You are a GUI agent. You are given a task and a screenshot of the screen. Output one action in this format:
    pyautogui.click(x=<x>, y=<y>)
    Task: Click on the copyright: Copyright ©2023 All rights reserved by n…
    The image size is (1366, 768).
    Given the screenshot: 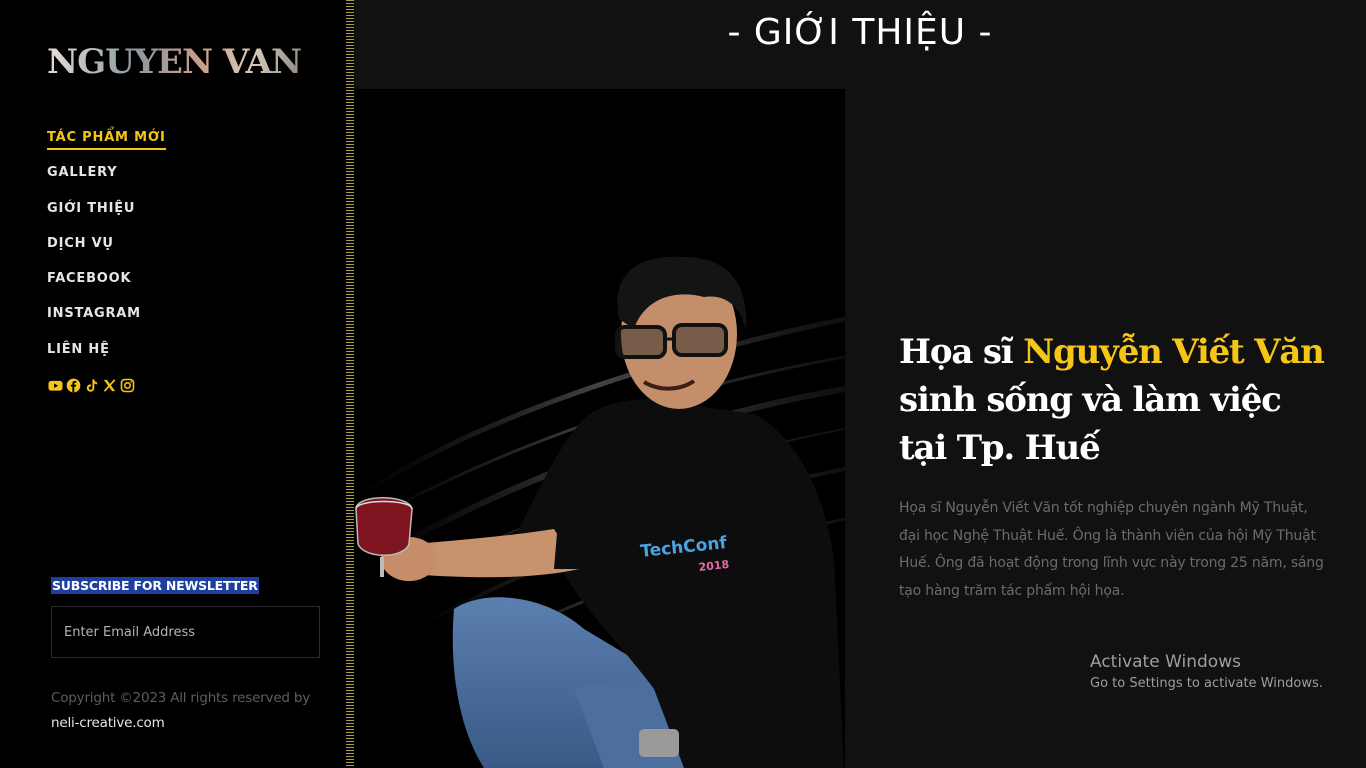 What is the action you would take?
    pyautogui.click(x=180, y=711)
    